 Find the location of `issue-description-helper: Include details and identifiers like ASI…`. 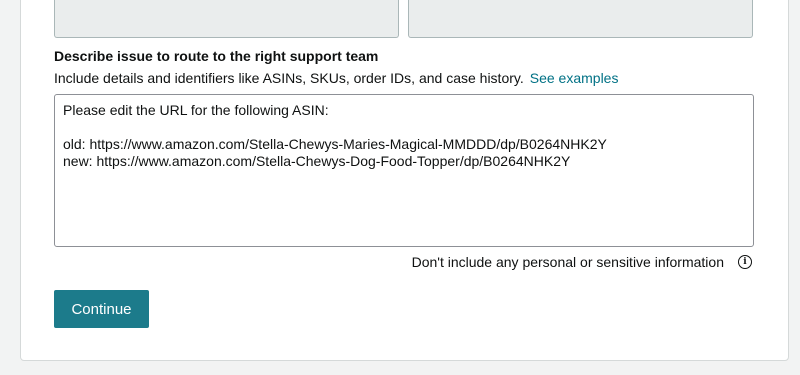

issue-description-helper: Include details and identifiers like ASI… is located at coordinates (336, 78).